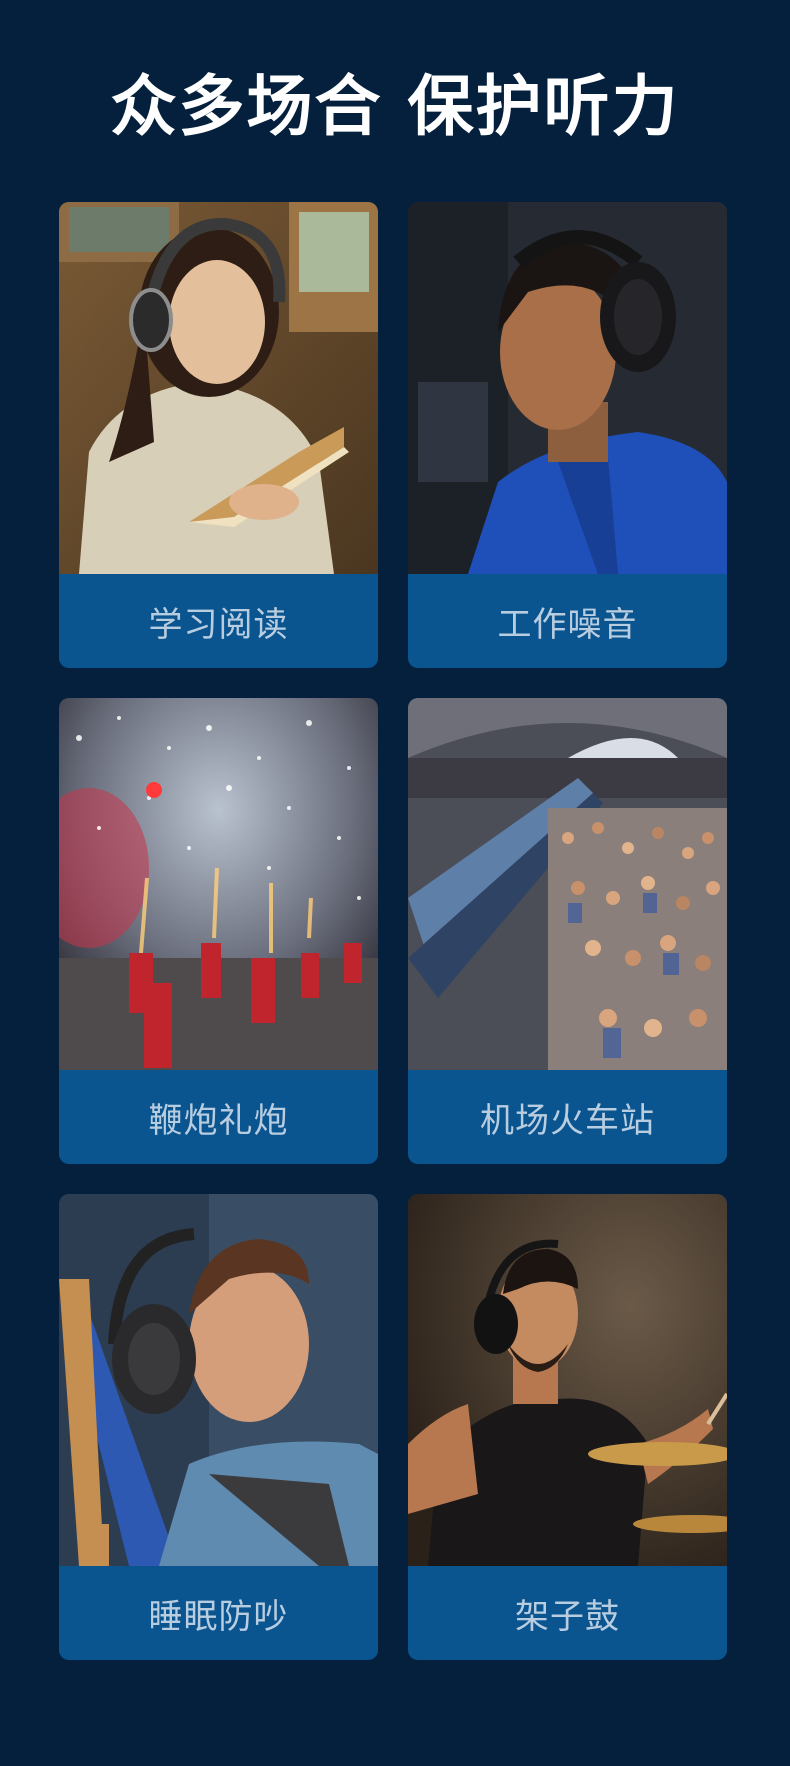  I want to click on crowded-station-icon, so click(567, 884).